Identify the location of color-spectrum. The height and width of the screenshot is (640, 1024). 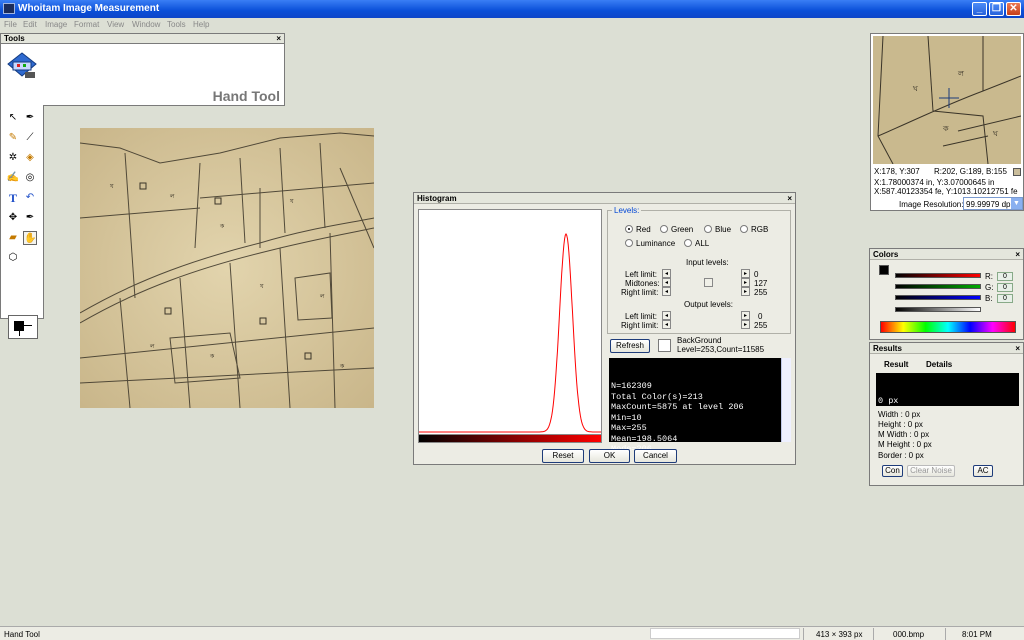
(948, 327).